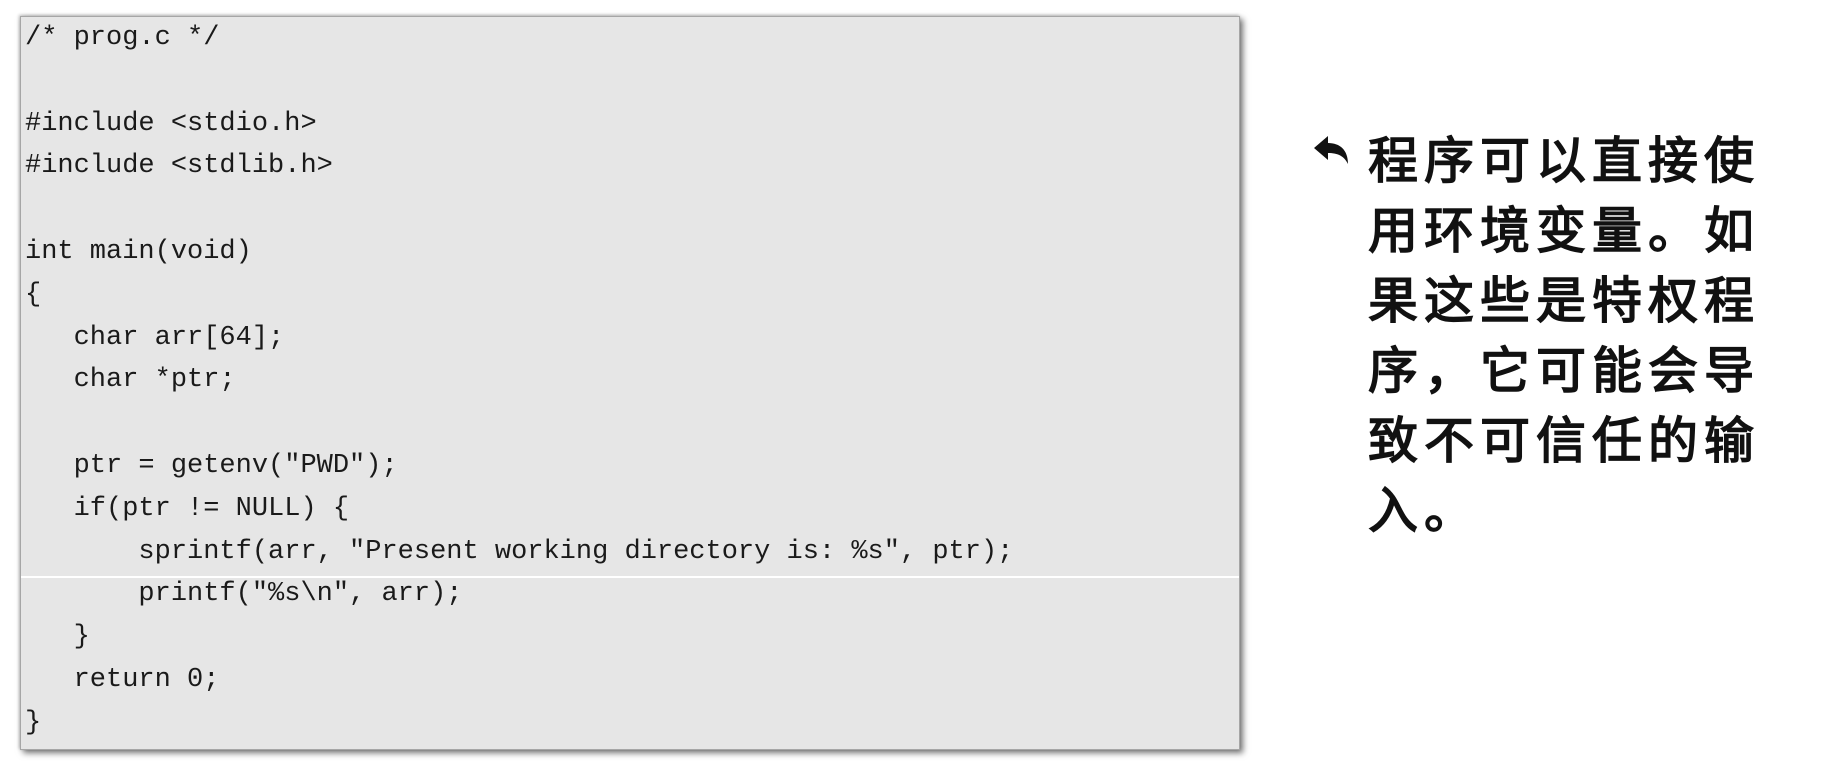 The height and width of the screenshot is (761, 1821). Describe the element at coordinates (187, 508) in the screenshot. I see `code-line: if(ptr != NULL) {` at that location.